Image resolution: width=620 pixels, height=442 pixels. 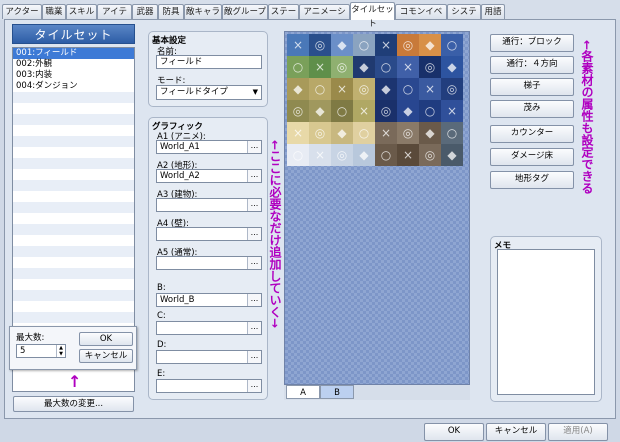 What do you see at coordinates (73, 75) in the screenshot?
I see `list-item: 003:内装` at bounding box center [73, 75].